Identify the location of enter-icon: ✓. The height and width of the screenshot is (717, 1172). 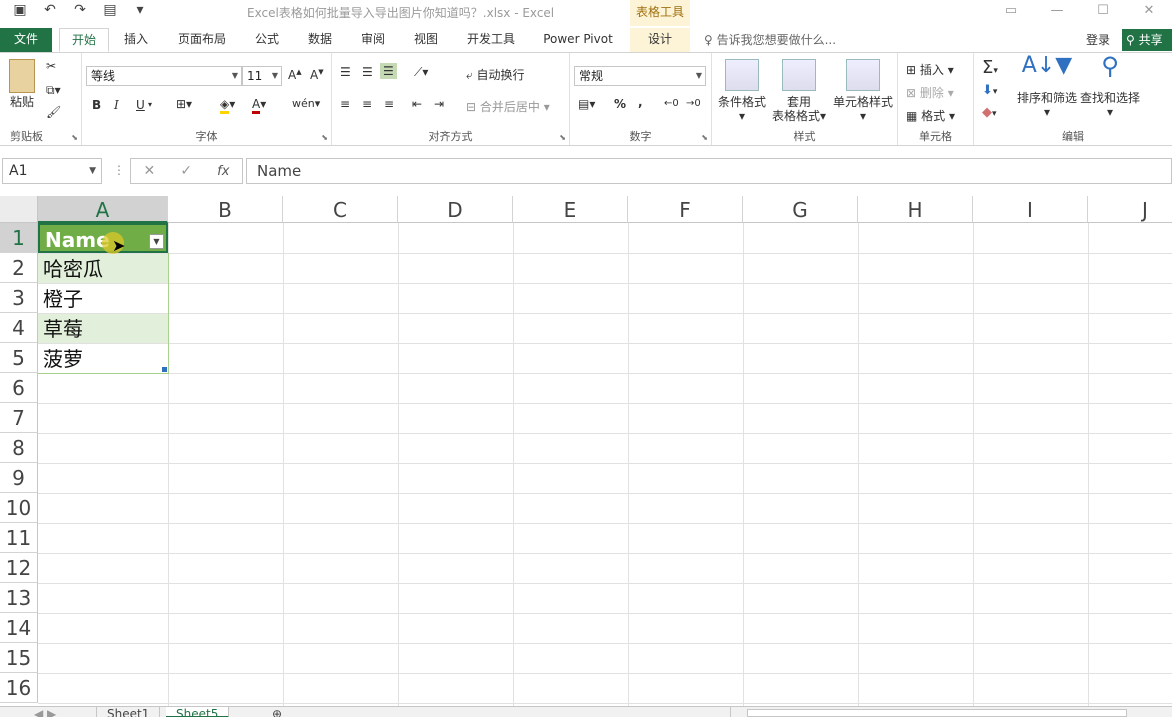
(186, 171).